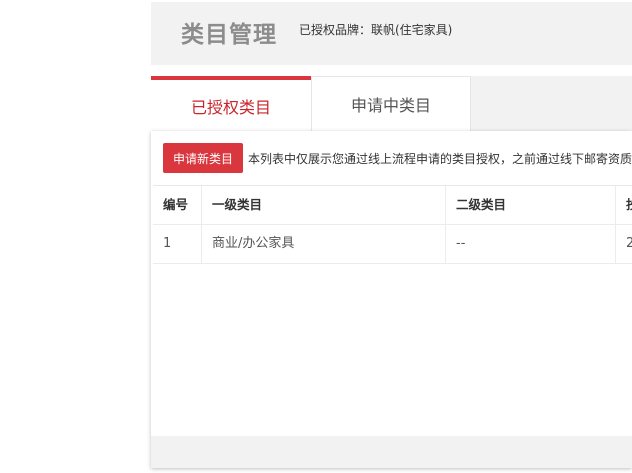  I want to click on table-row: 1 商业/办公家具 -- 2, so click(392, 244).